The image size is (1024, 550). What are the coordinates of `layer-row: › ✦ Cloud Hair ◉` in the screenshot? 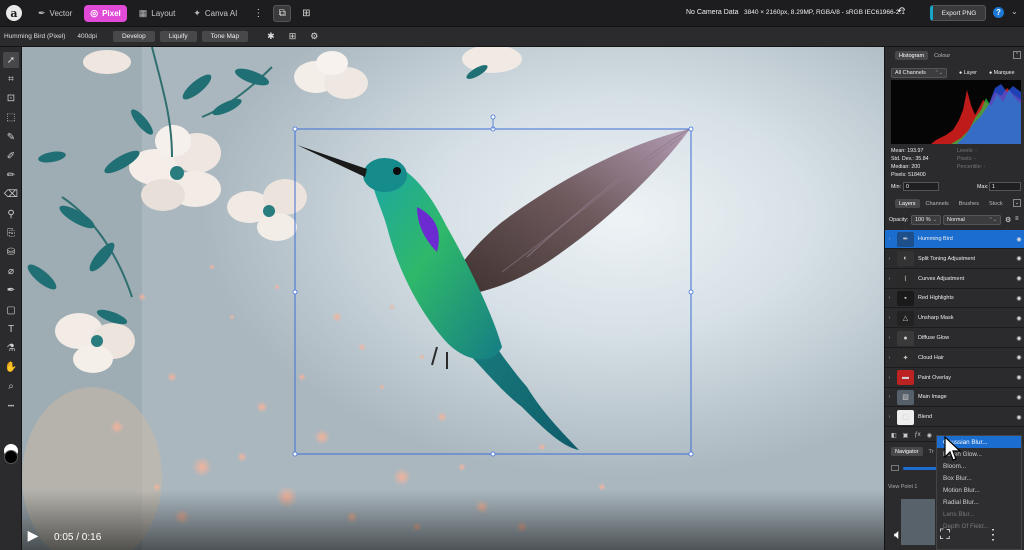 It's located at (954, 358).